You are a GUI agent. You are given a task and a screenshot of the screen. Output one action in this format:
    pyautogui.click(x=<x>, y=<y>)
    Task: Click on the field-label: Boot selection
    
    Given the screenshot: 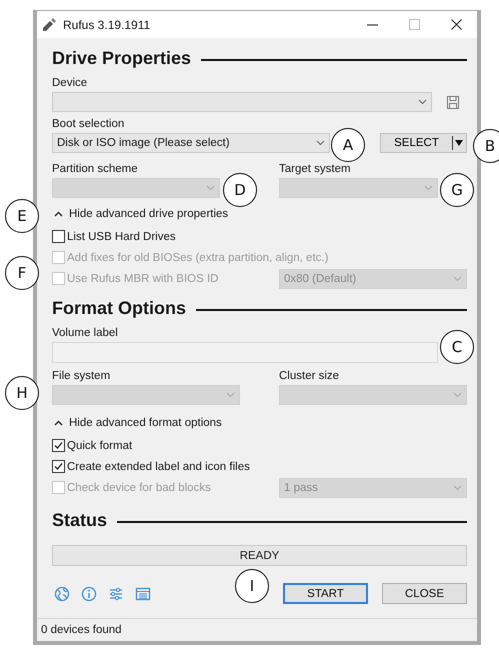 What is the action you would take?
    pyautogui.click(x=89, y=124)
    